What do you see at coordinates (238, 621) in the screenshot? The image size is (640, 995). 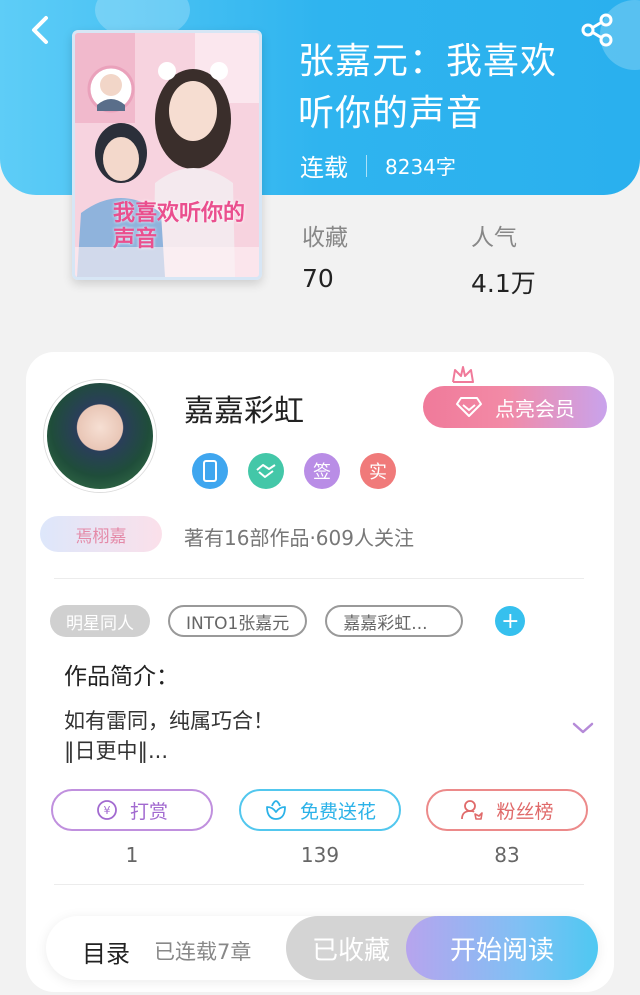 I see `tag-item: INTO1张嘉元` at bounding box center [238, 621].